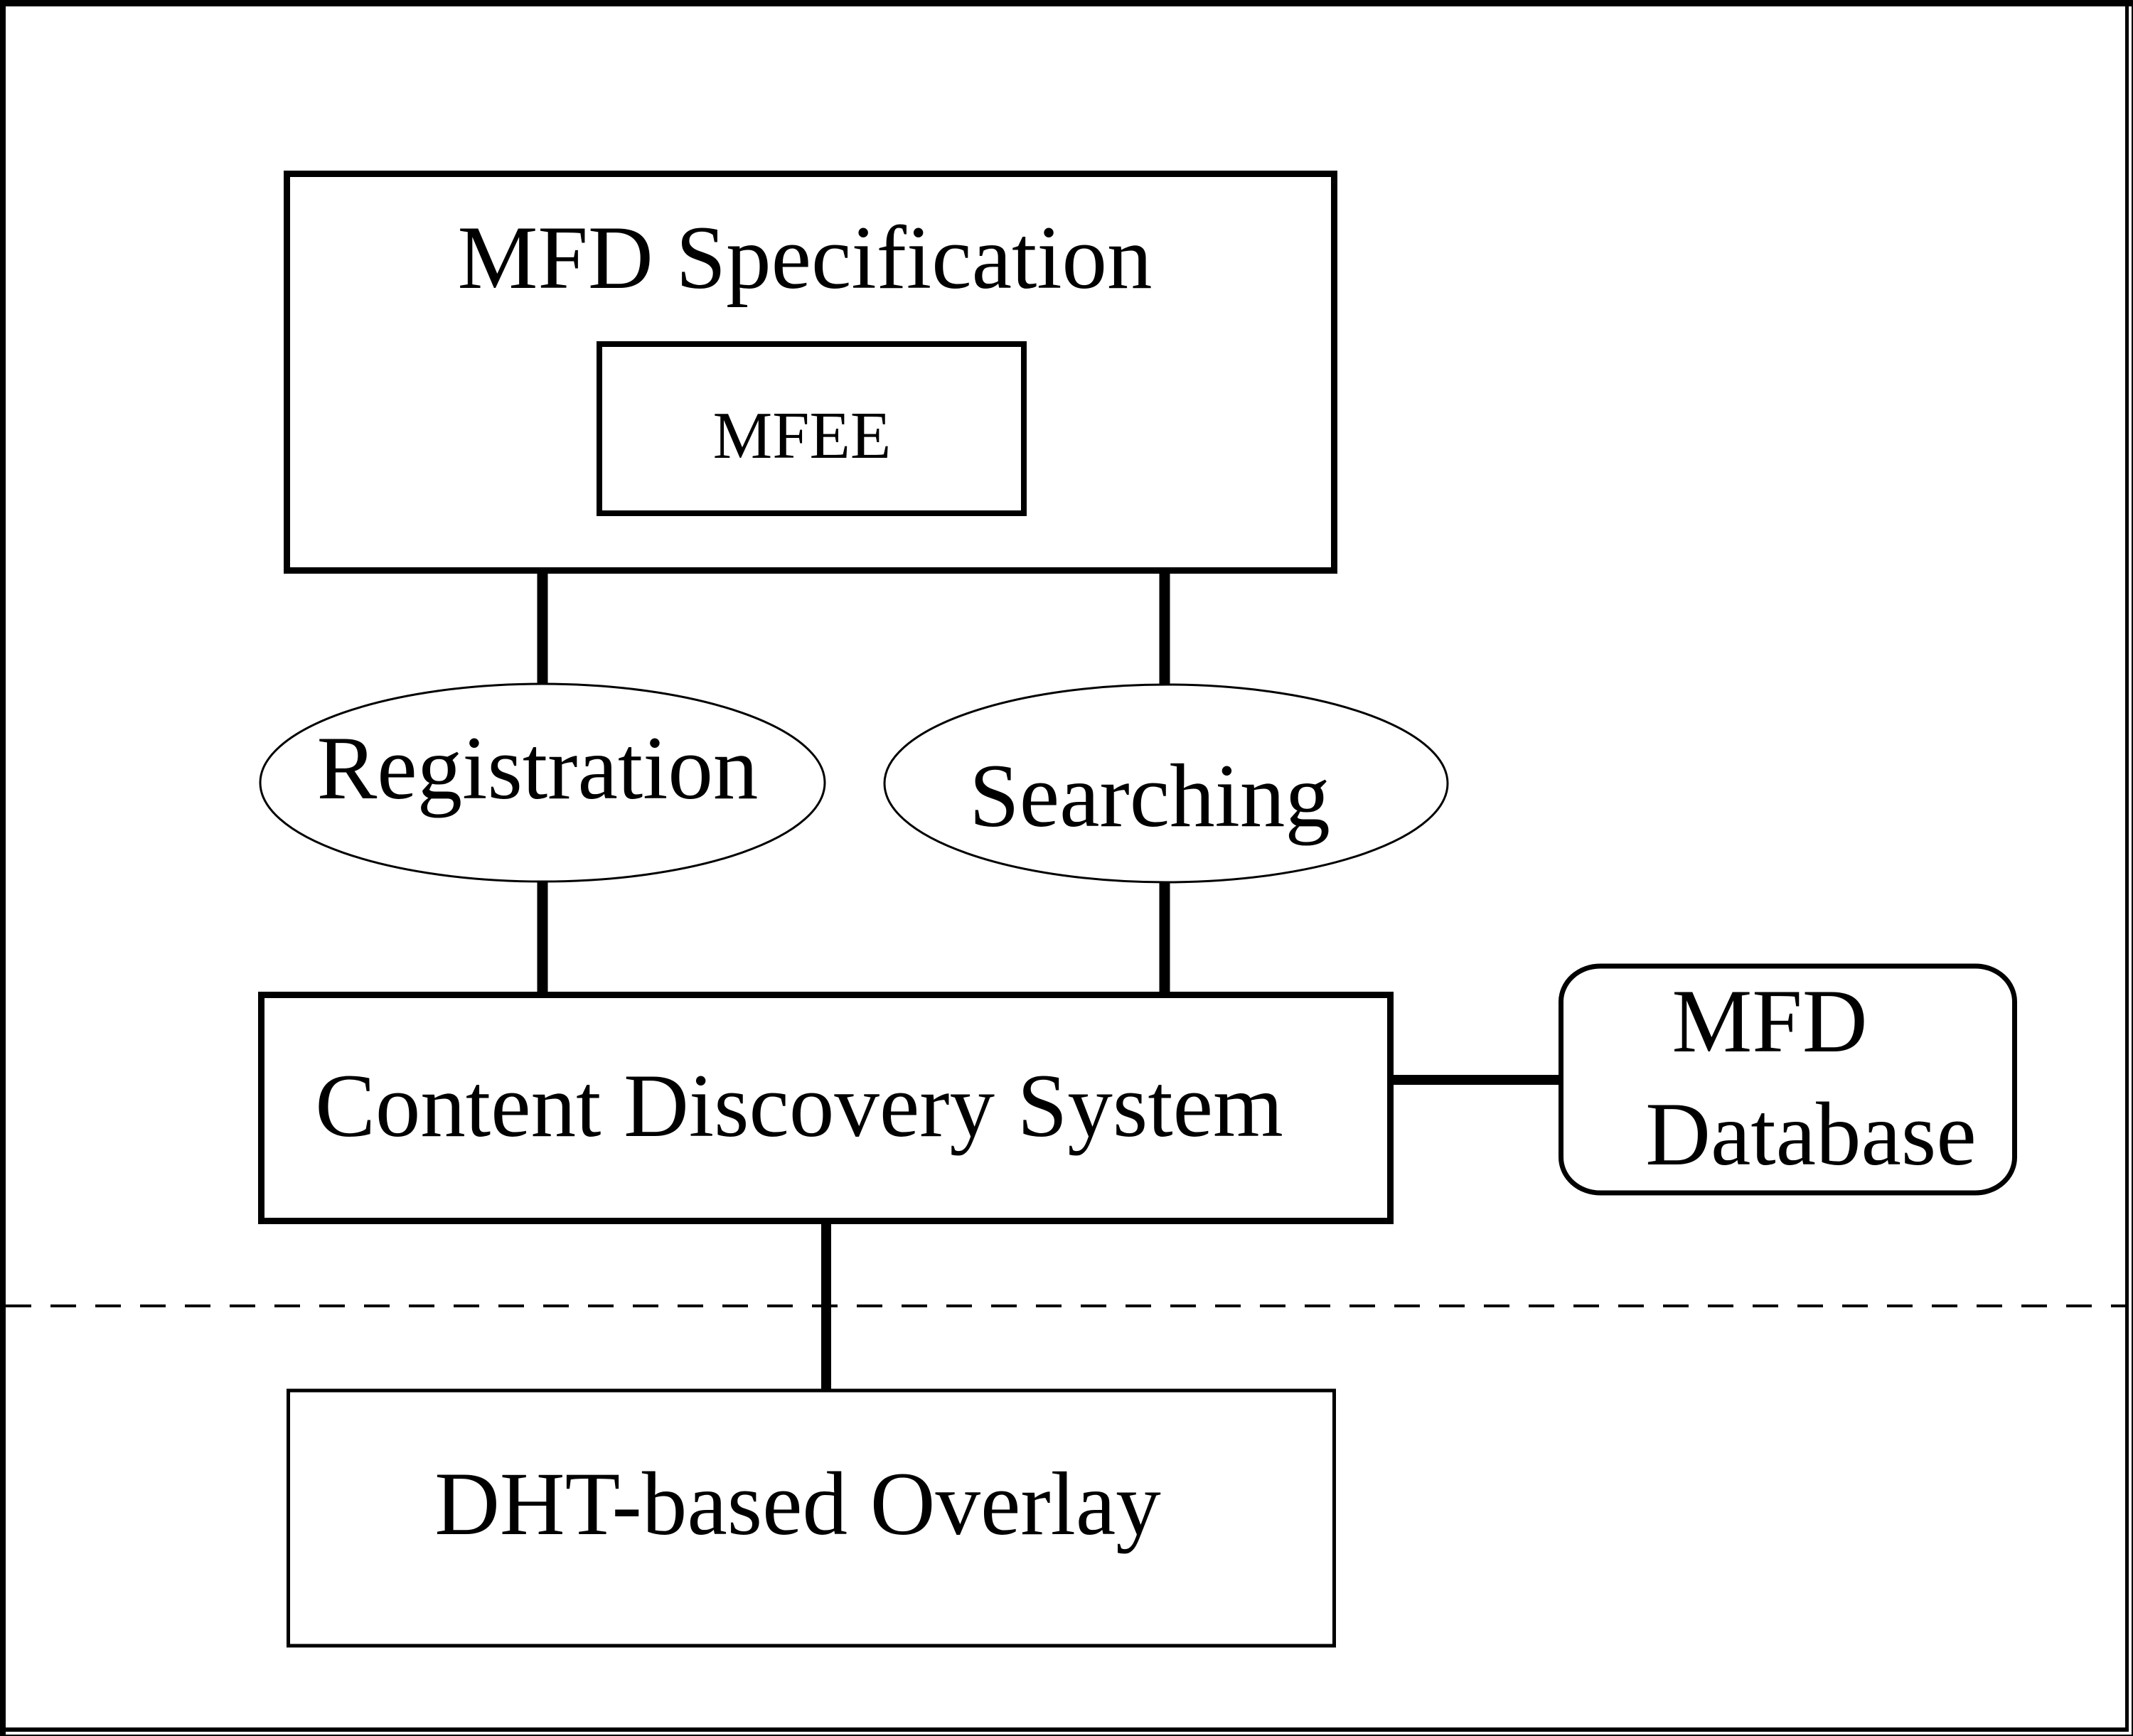 Image resolution: width=2133 pixels, height=1736 pixels. Describe the element at coordinates (797, 1504) in the screenshot. I see `dht-overlay-label: DHT-based Overlay` at that location.